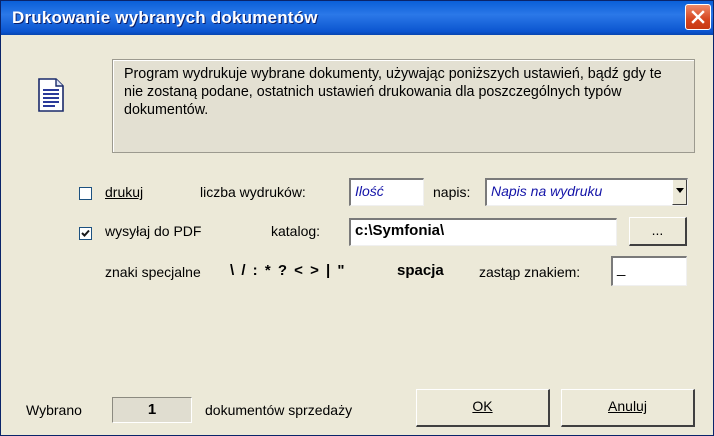  I want to click on checkmark-icon, so click(85, 233).